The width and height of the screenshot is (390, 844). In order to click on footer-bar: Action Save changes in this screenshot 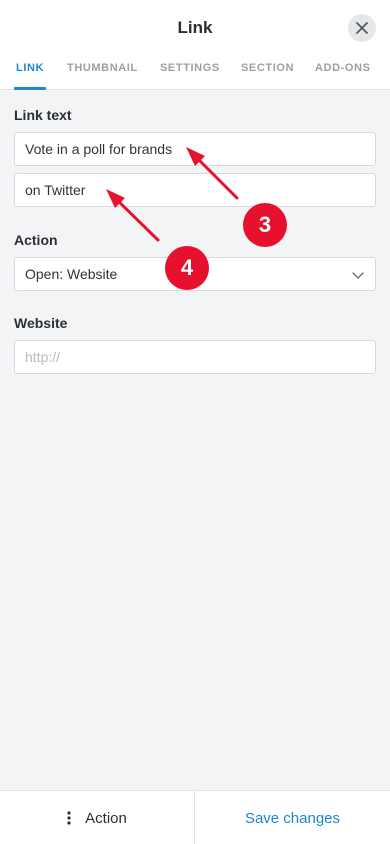, I will do `click(195, 817)`.